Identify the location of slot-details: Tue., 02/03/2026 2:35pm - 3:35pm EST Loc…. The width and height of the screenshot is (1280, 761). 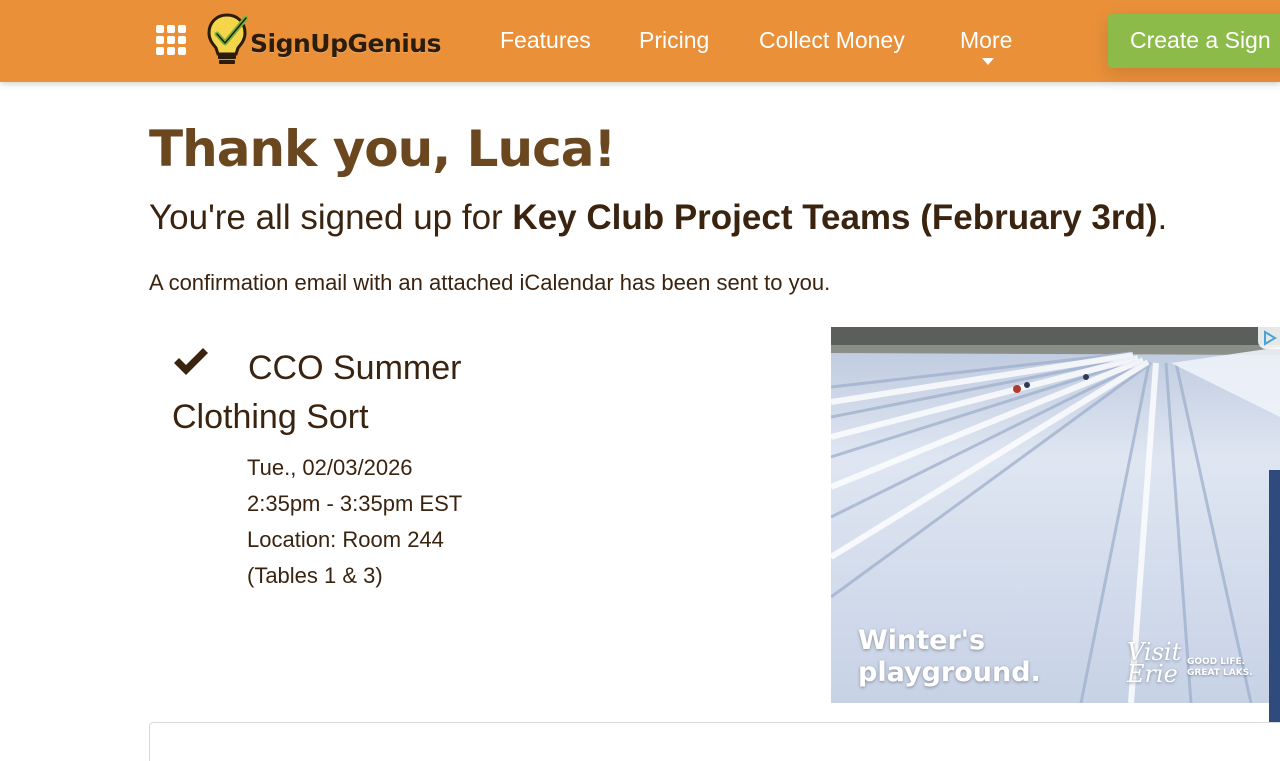
(354, 522).